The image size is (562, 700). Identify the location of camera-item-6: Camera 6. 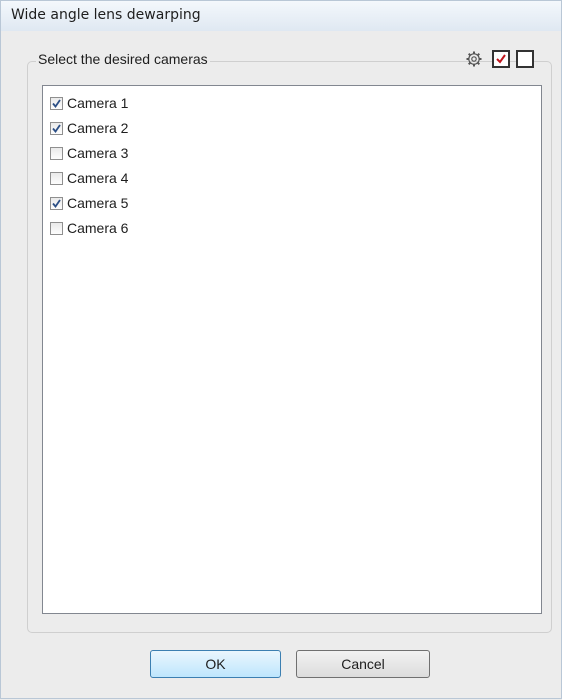
(89, 228).